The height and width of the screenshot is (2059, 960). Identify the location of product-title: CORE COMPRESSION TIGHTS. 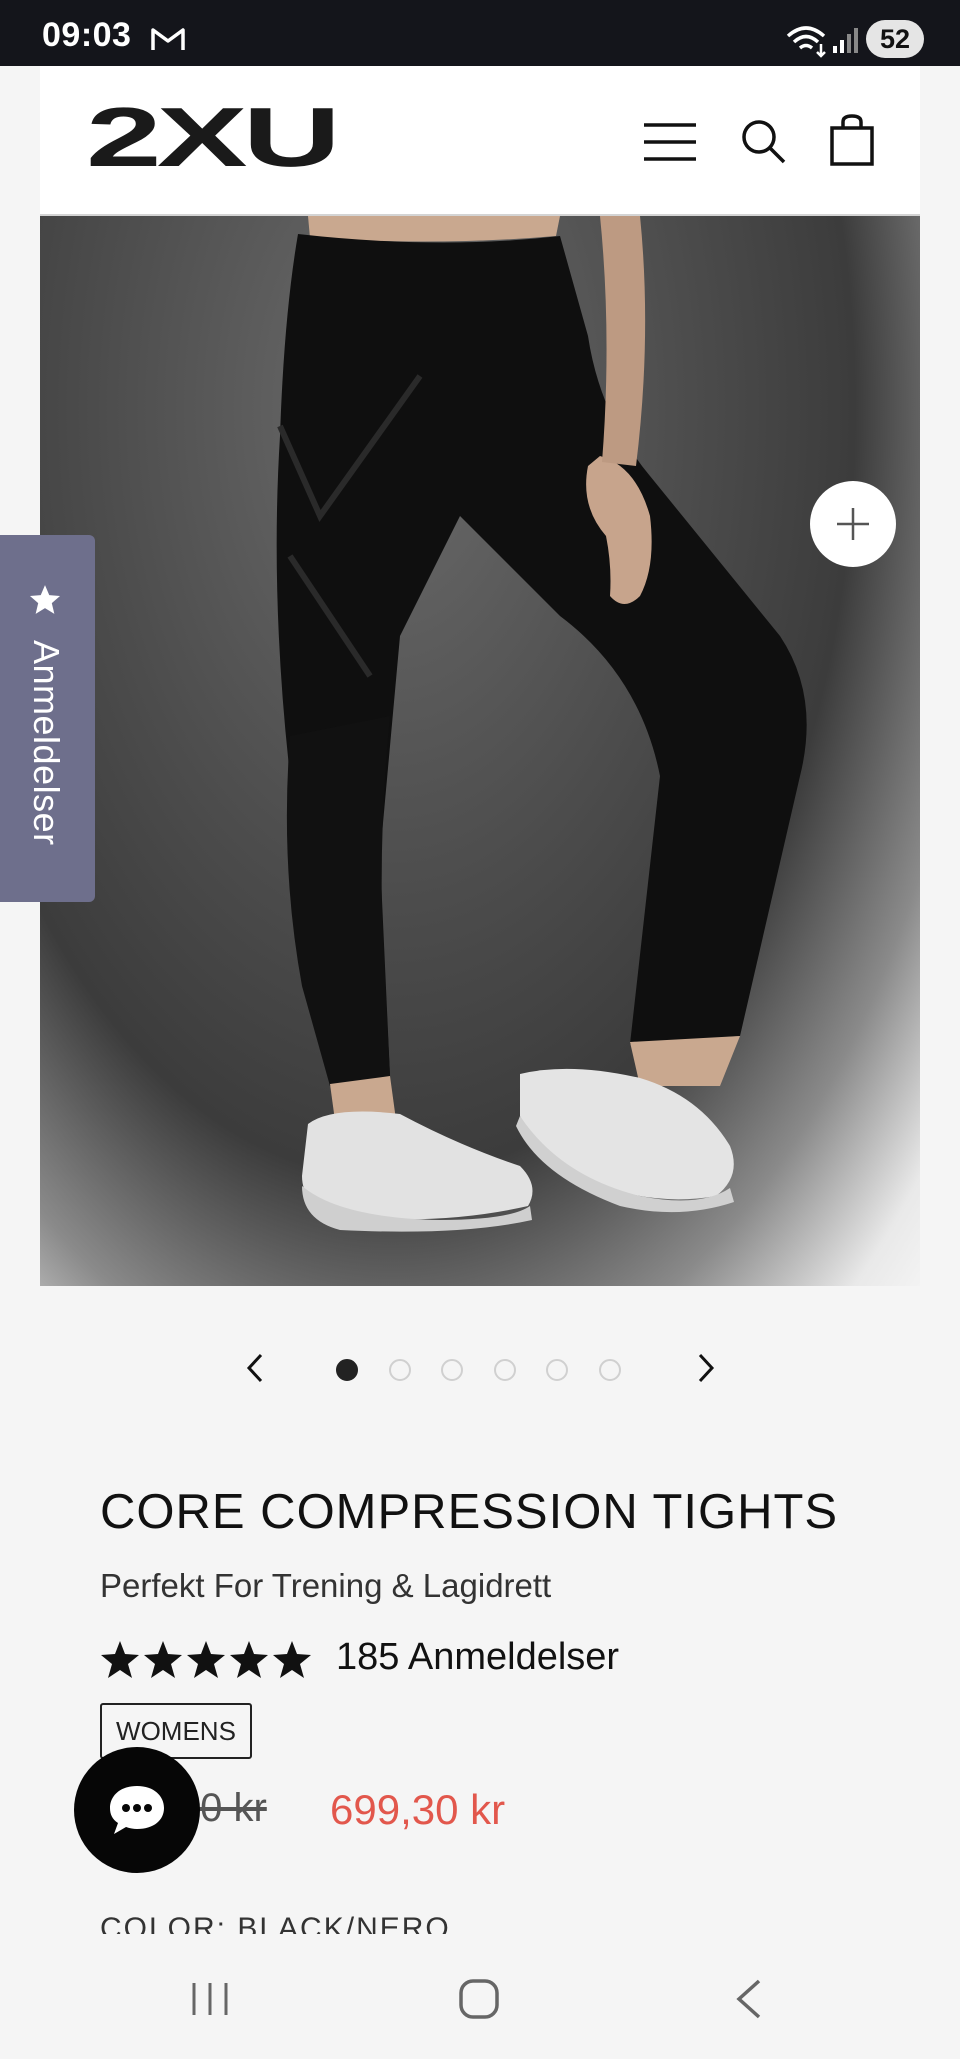
(469, 1512).